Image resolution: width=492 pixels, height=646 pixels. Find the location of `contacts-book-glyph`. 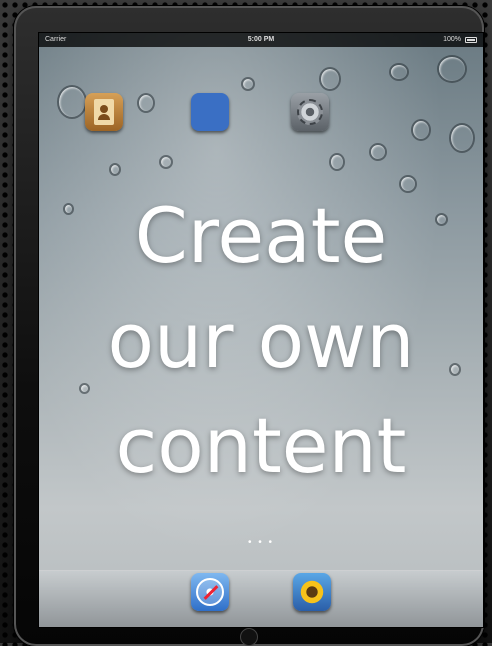

contacts-book-glyph is located at coordinates (104, 112).